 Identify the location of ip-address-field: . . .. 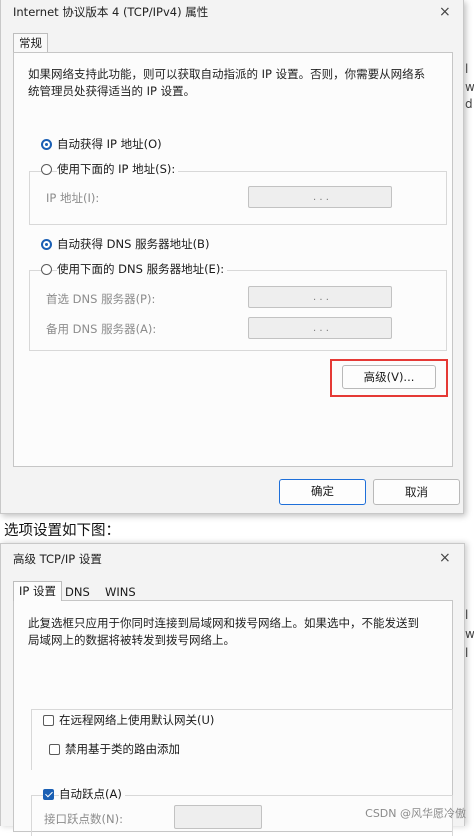
(320, 197).